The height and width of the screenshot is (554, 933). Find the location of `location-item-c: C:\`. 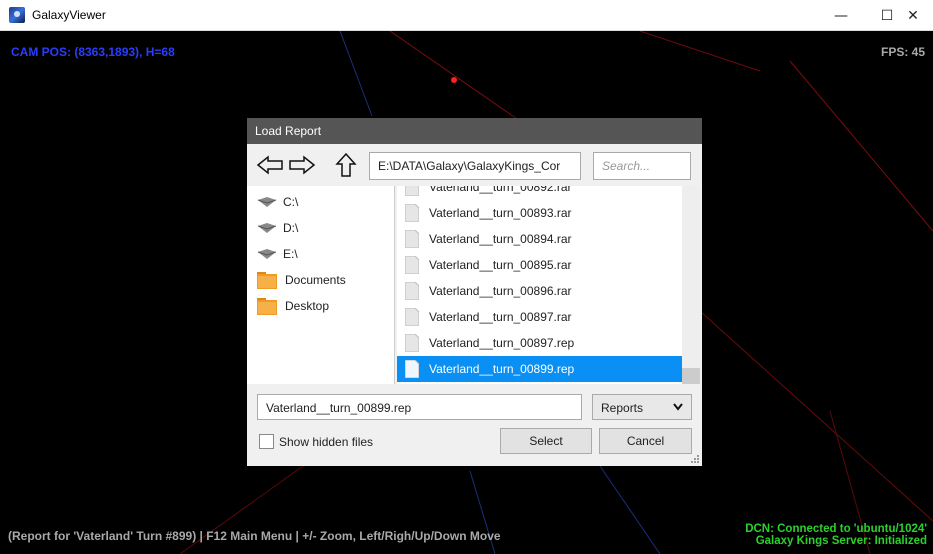

location-item-c: C:\ is located at coordinates (277, 202).